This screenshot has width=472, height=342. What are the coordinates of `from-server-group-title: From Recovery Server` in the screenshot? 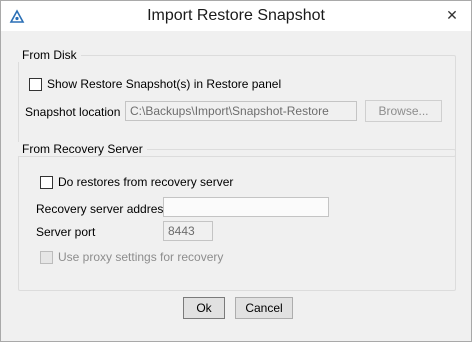 It's located at (82, 149).